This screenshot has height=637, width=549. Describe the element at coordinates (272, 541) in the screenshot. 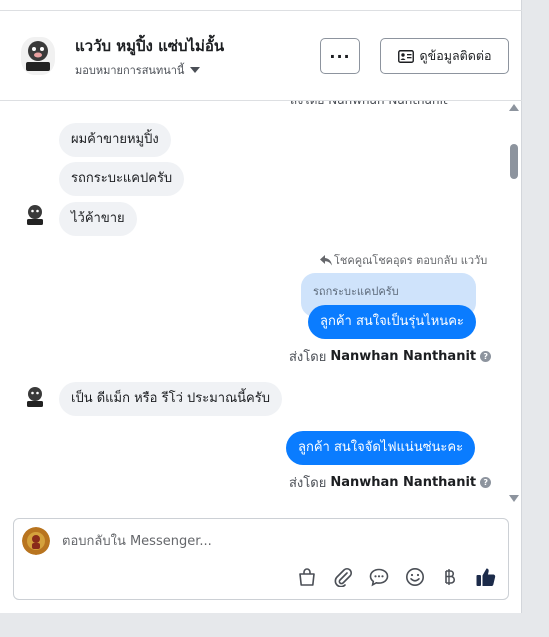

I see `reply-input` at that location.